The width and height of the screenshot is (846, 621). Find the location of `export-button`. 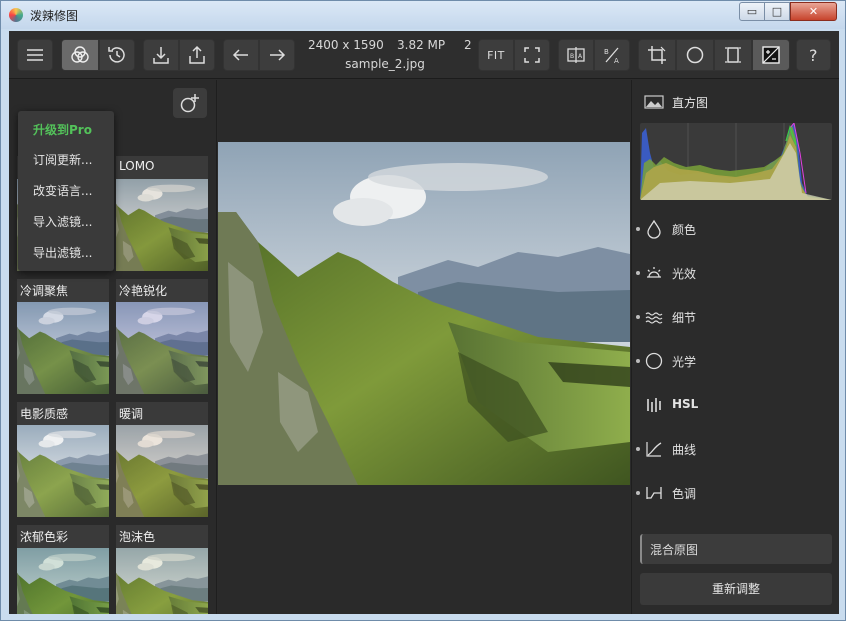

export-button is located at coordinates (197, 55).